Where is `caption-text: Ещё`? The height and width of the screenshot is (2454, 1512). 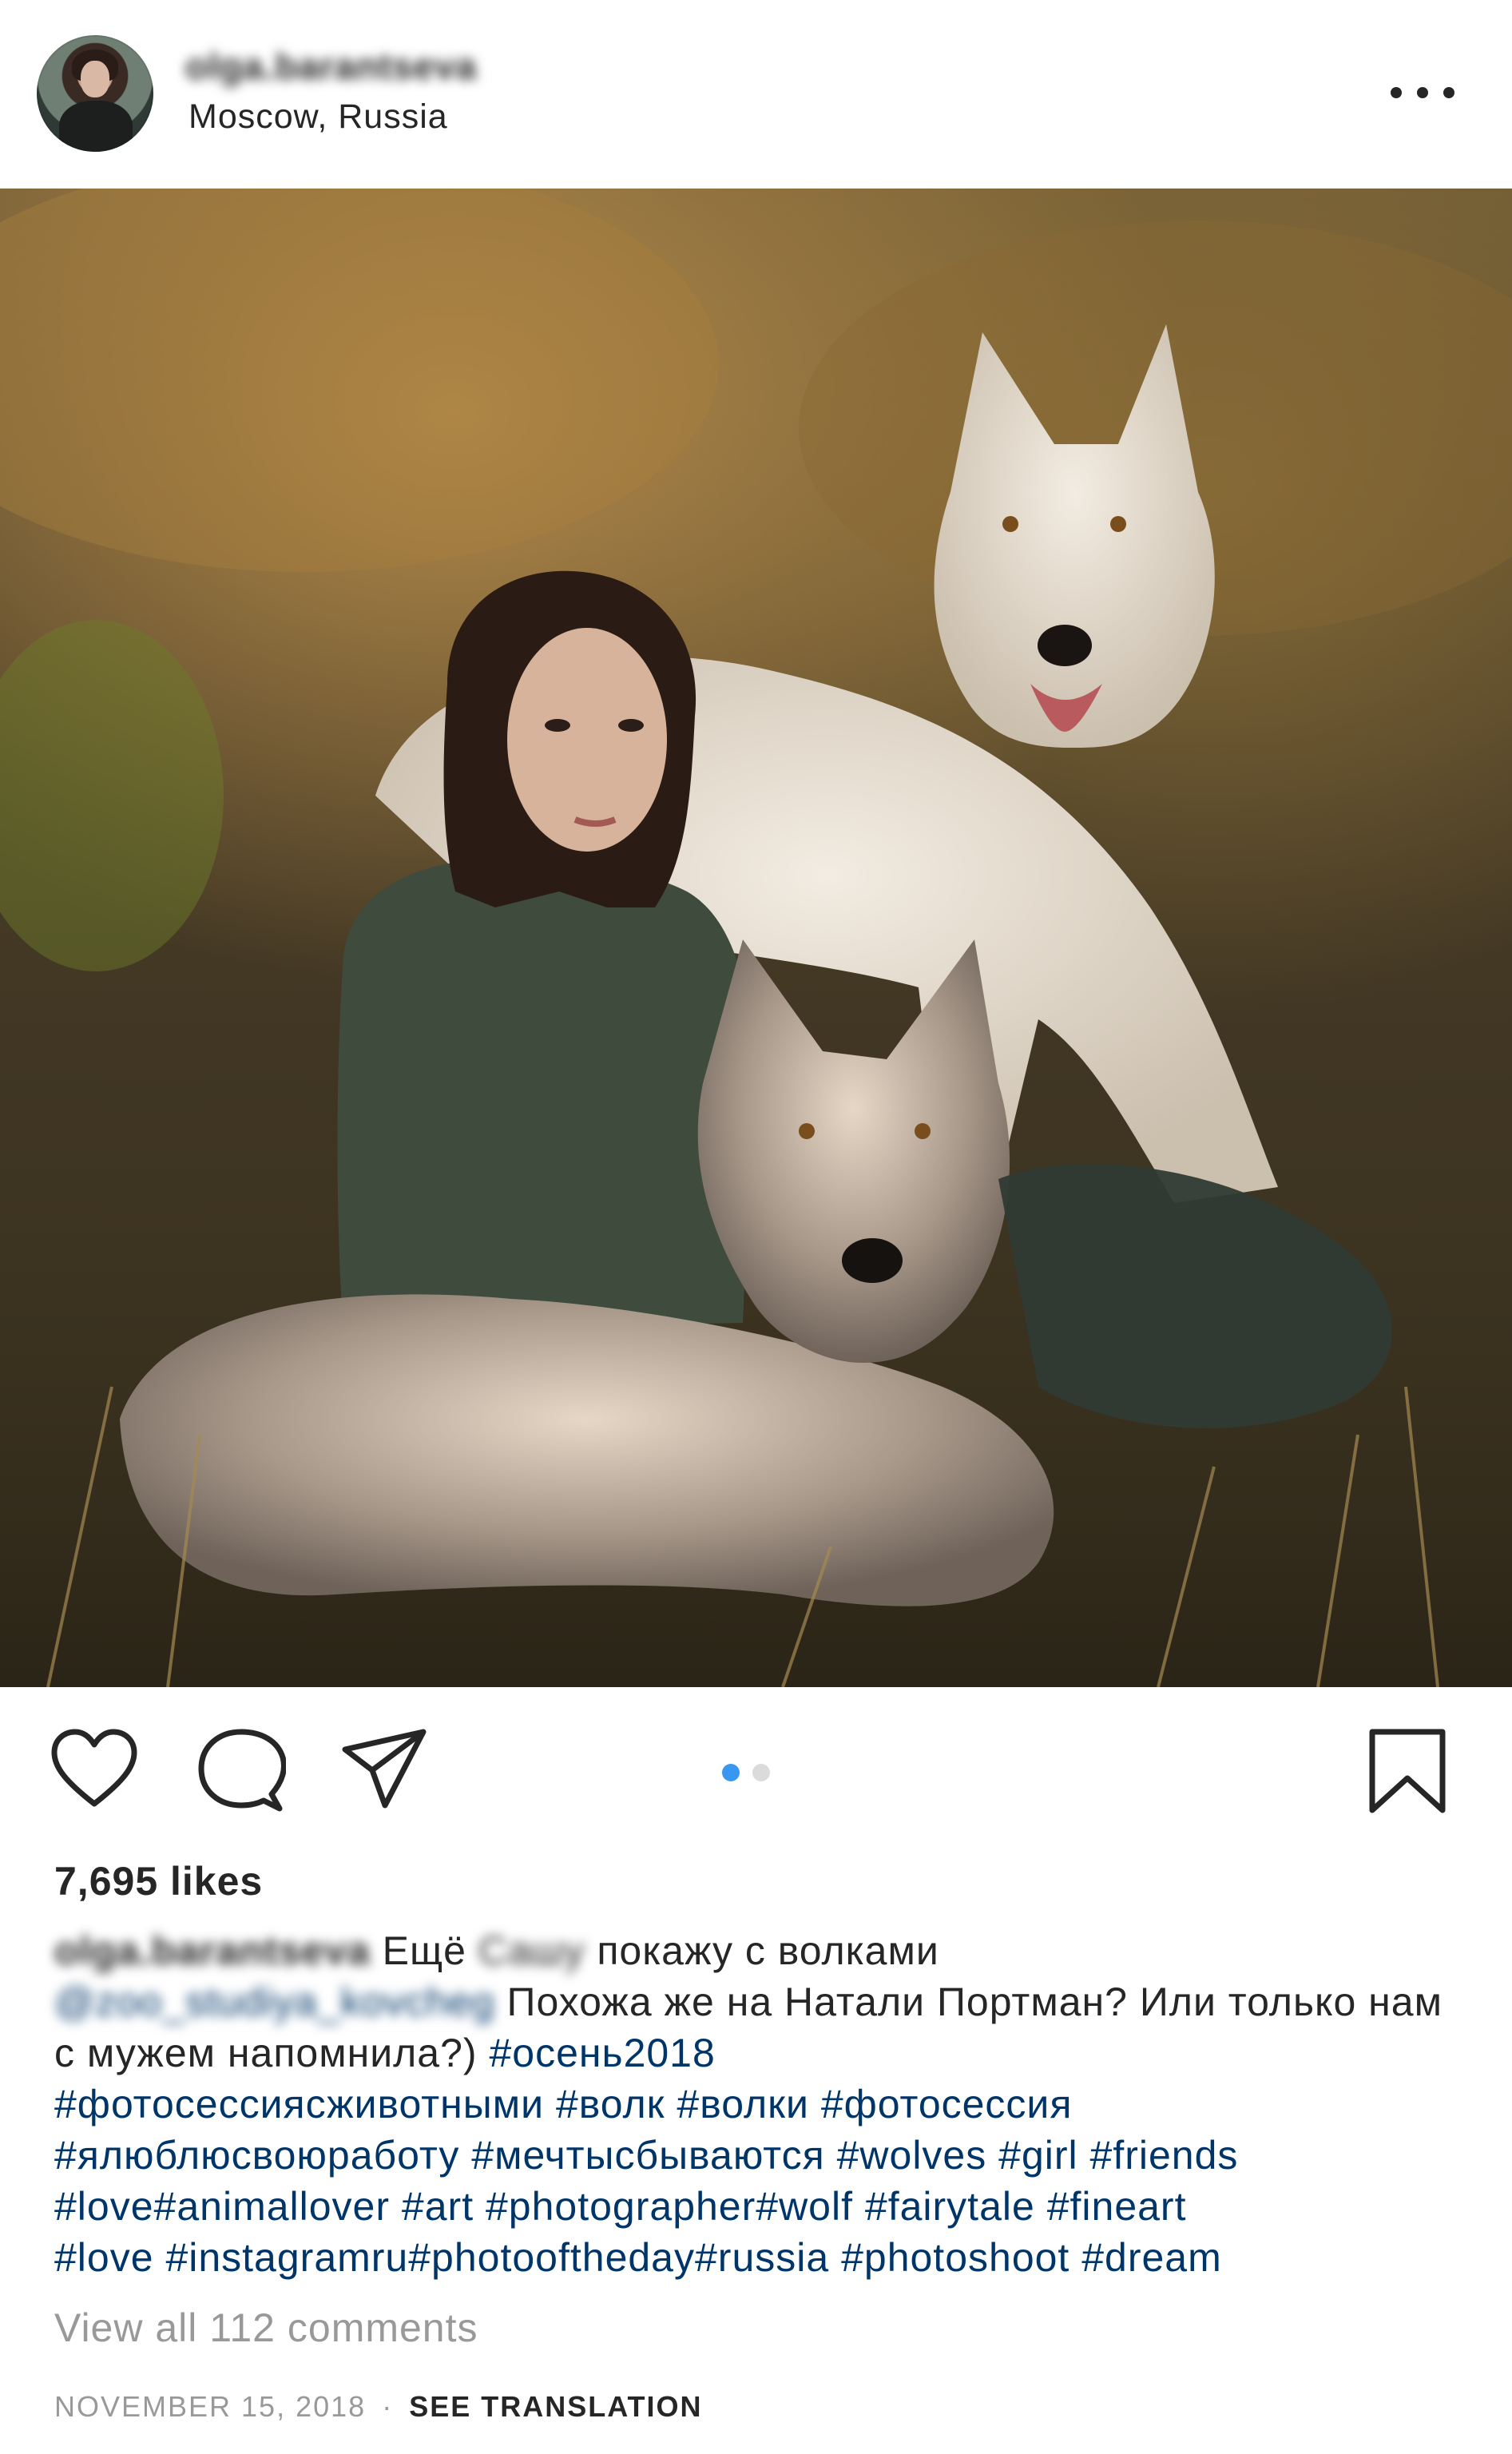 caption-text: Ещё is located at coordinates (424, 1950).